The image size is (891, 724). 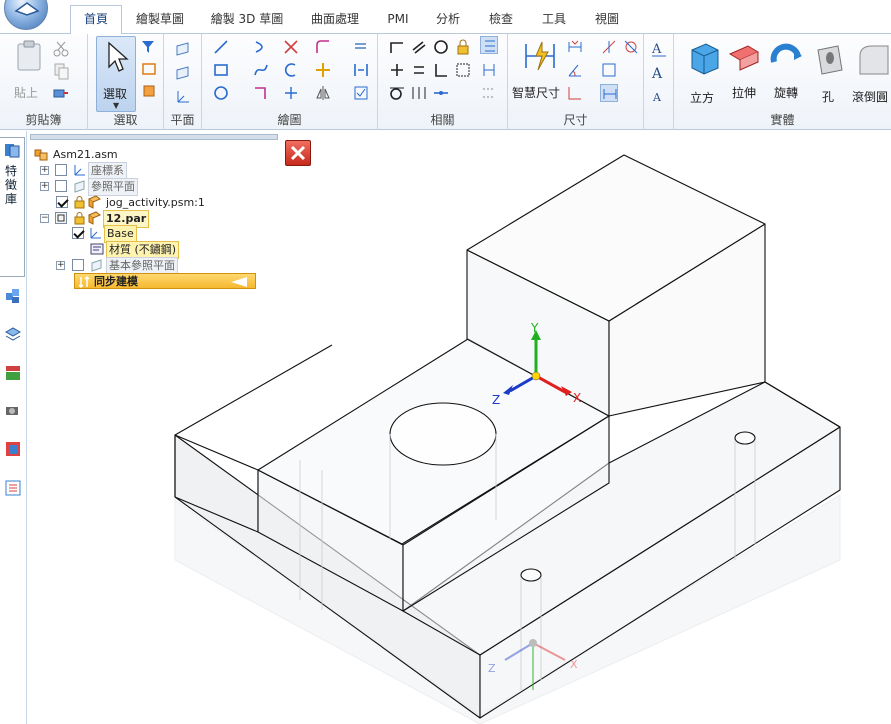 What do you see at coordinates (323, 93) in the screenshot?
I see `mirror-icon` at bounding box center [323, 93].